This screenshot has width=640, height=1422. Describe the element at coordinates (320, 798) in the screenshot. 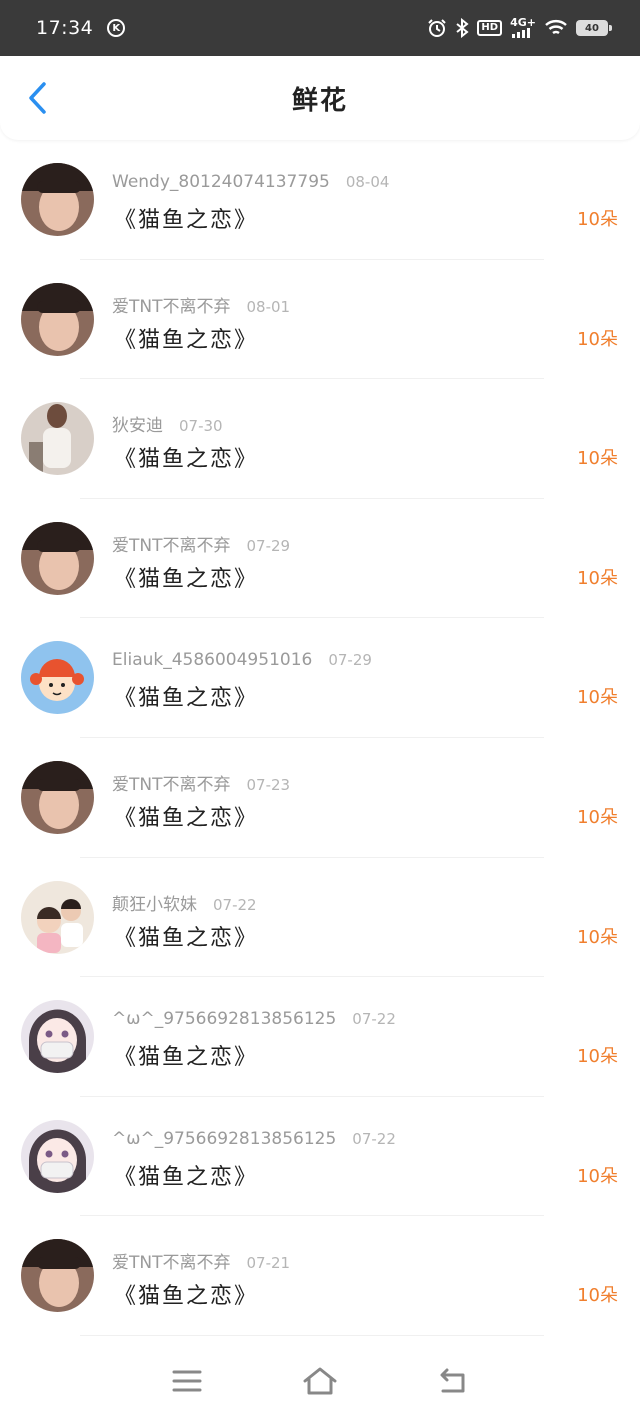

I see `list-item: 爱TNT不离不弃 07-23 《猫鱼之恋》 10朵` at that location.